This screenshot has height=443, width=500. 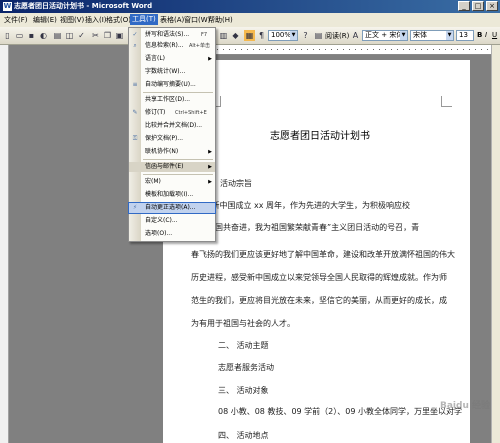 What do you see at coordinates (464, 6) in the screenshot?
I see `minimize-button: _` at bounding box center [464, 6].